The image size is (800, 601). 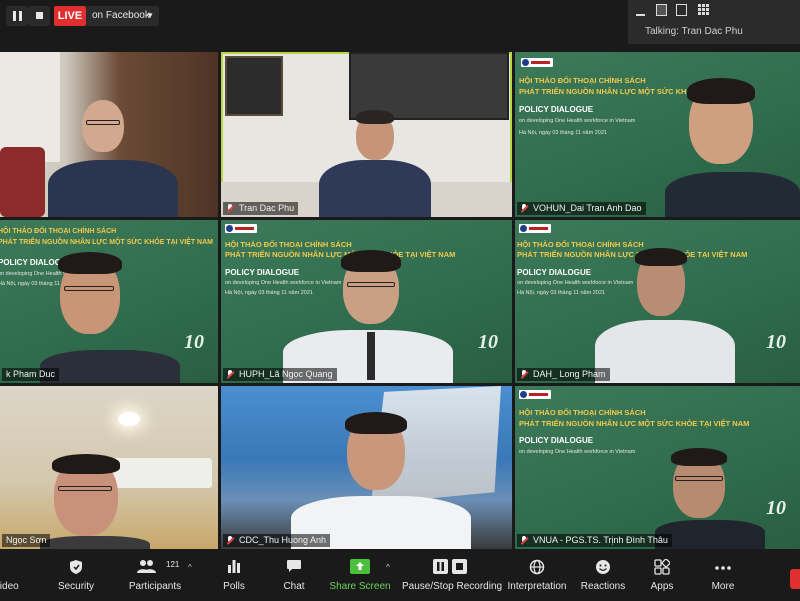 I want to click on ceiling-light, so click(x=129, y=419).